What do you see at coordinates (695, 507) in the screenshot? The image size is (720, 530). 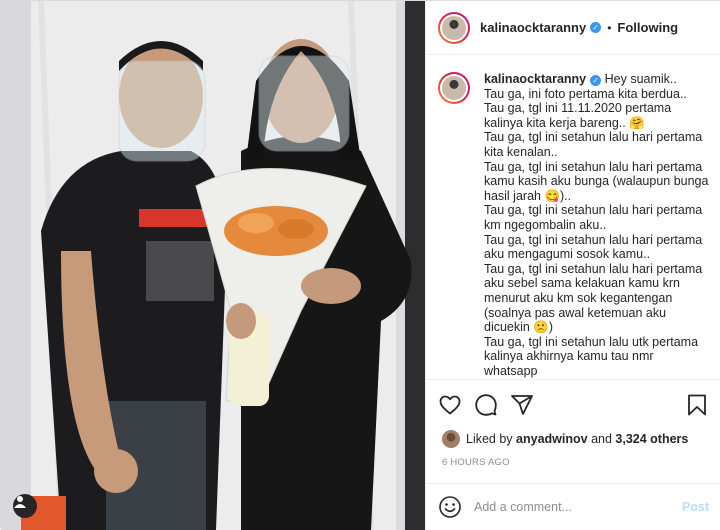 I see `post-comment-button: Post` at bounding box center [695, 507].